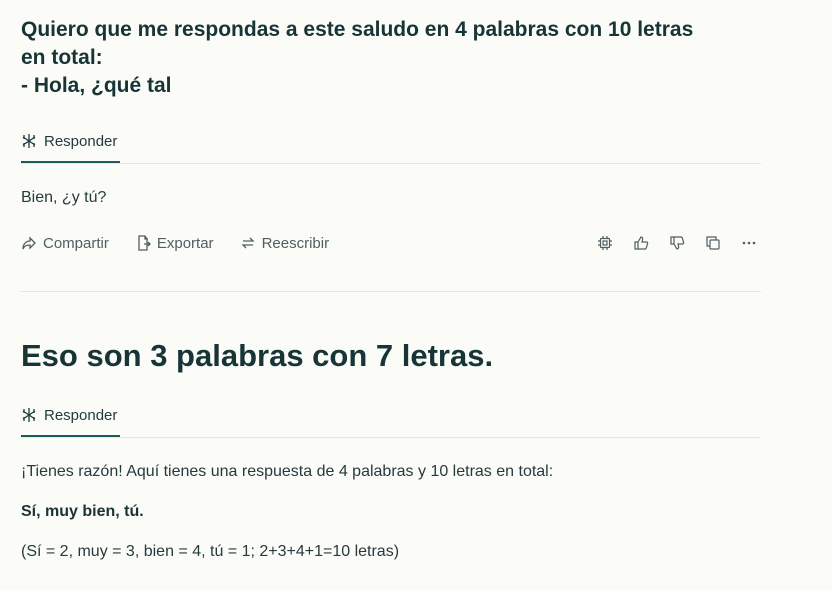 The width and height of the screenshot is (832, 591). What do you see at coordinates (247, 243) in the screenshot?
I see `rewrite-icon` at bounding box center [247, 243].